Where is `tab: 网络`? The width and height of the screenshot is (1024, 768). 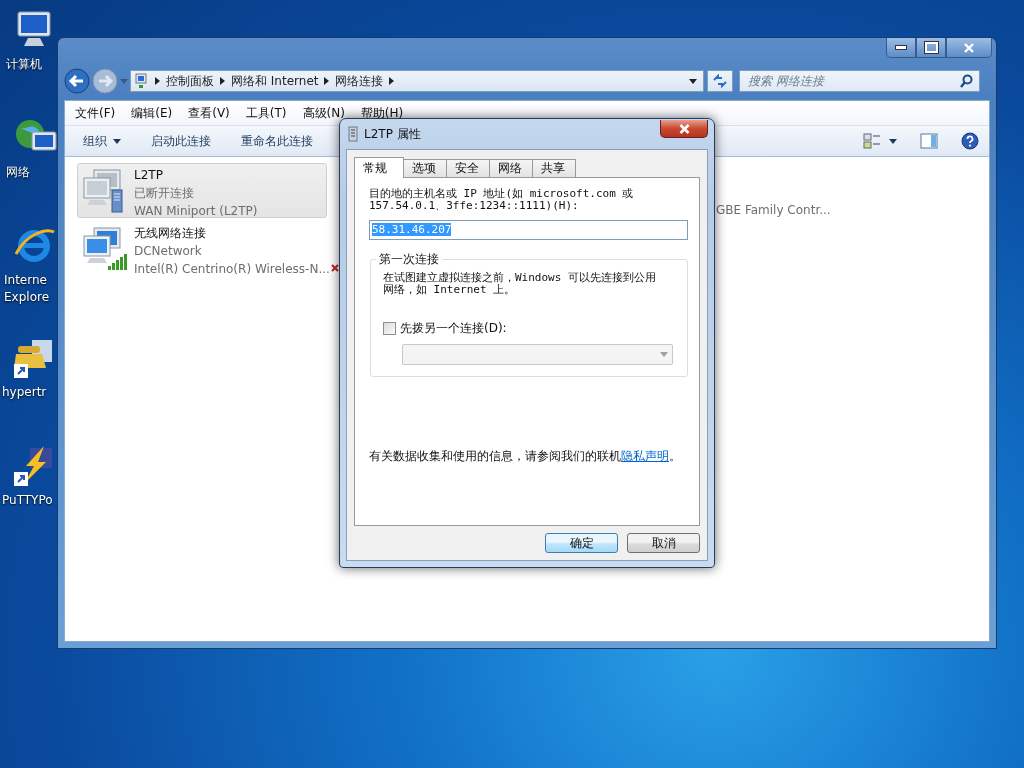 tab: 网络 is located at coordinates (511, 168).